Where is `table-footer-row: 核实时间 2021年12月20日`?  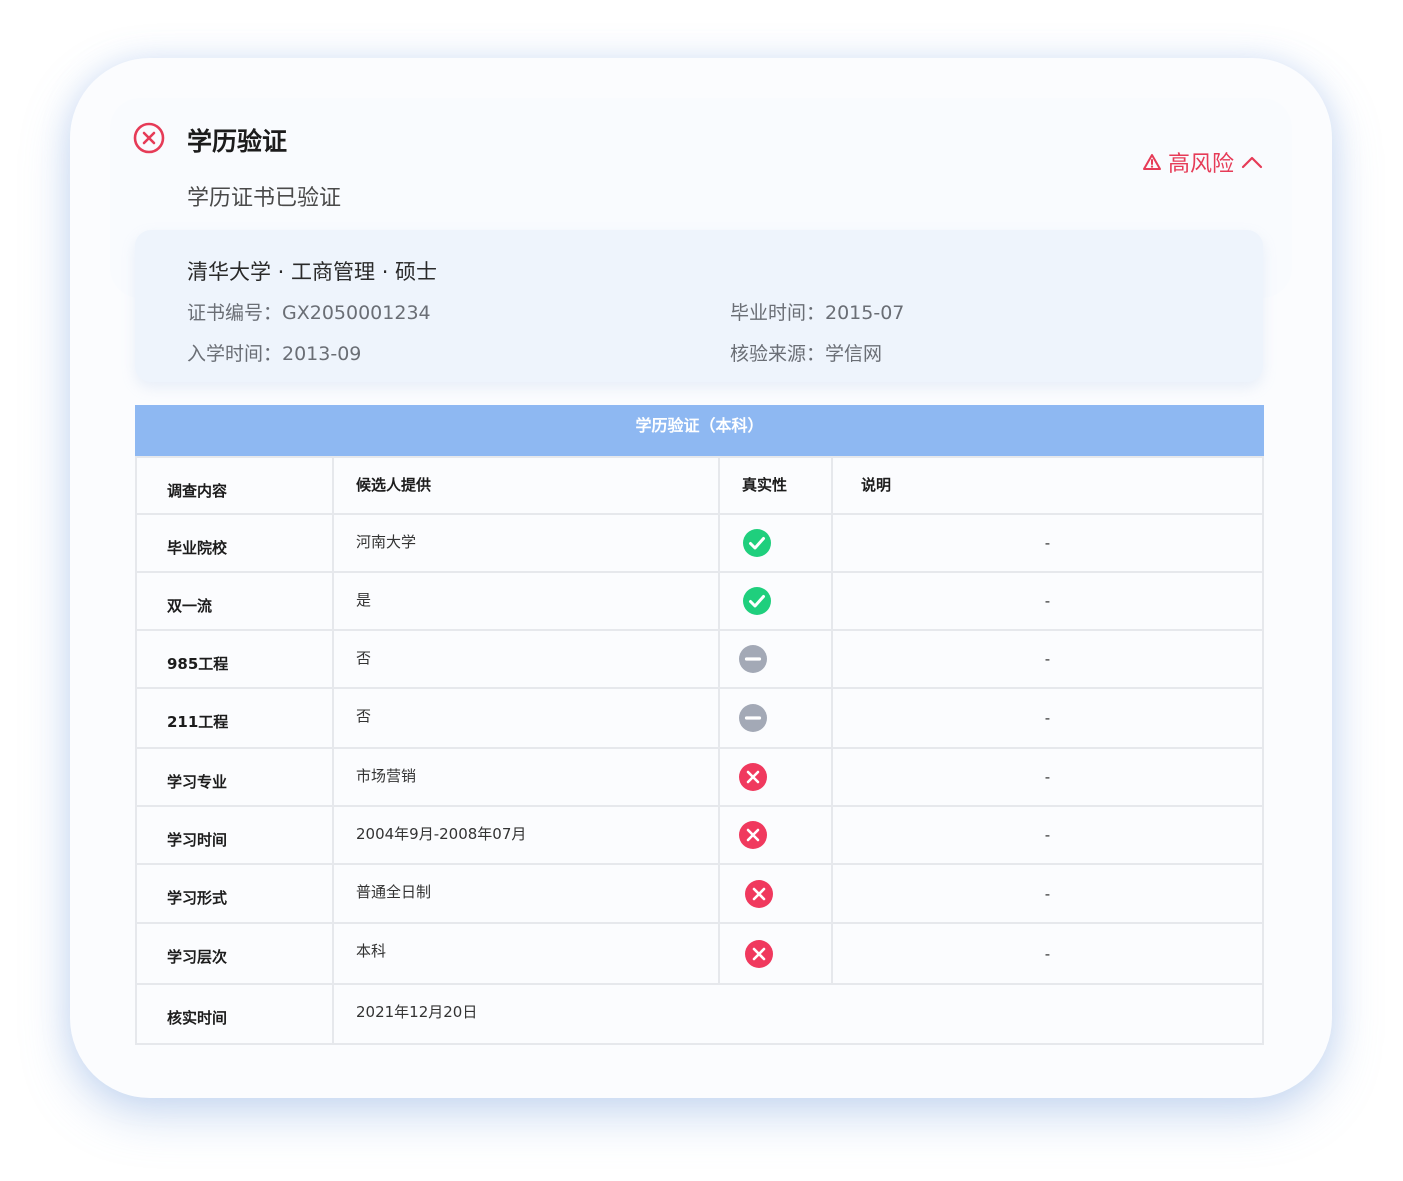
table-footer-row: 核实时间 2021年12月20日 is located at coordinates (699, 1014).